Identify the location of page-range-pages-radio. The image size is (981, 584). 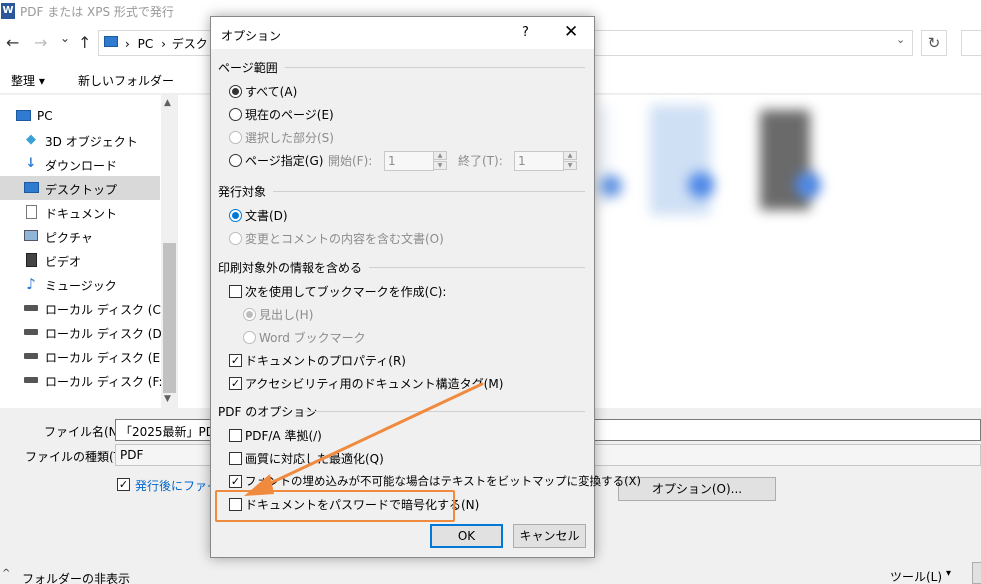
(235, 160).